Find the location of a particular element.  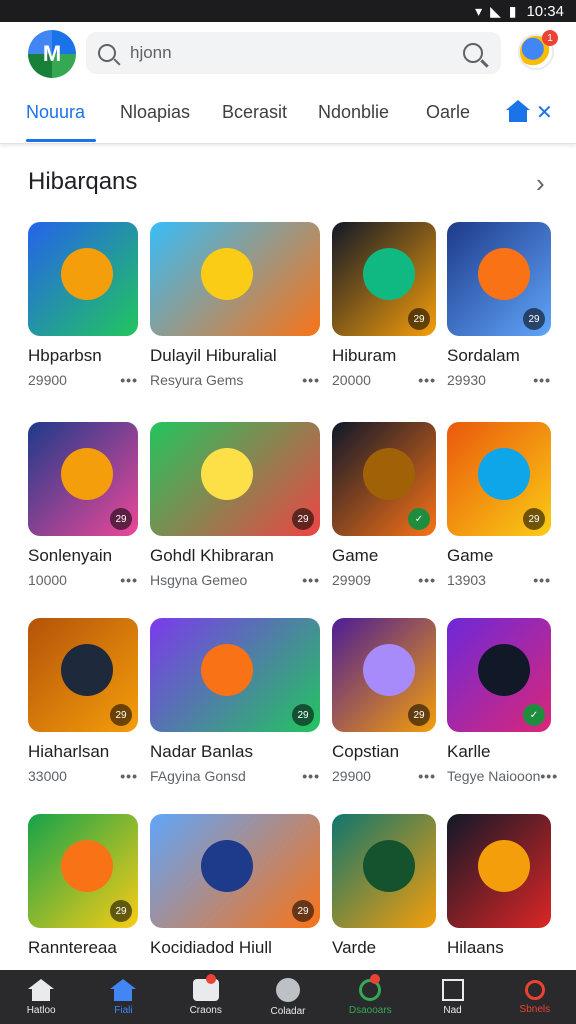

app-card: ✓ Game 29909 ••• is located at coordinates (384, 505).